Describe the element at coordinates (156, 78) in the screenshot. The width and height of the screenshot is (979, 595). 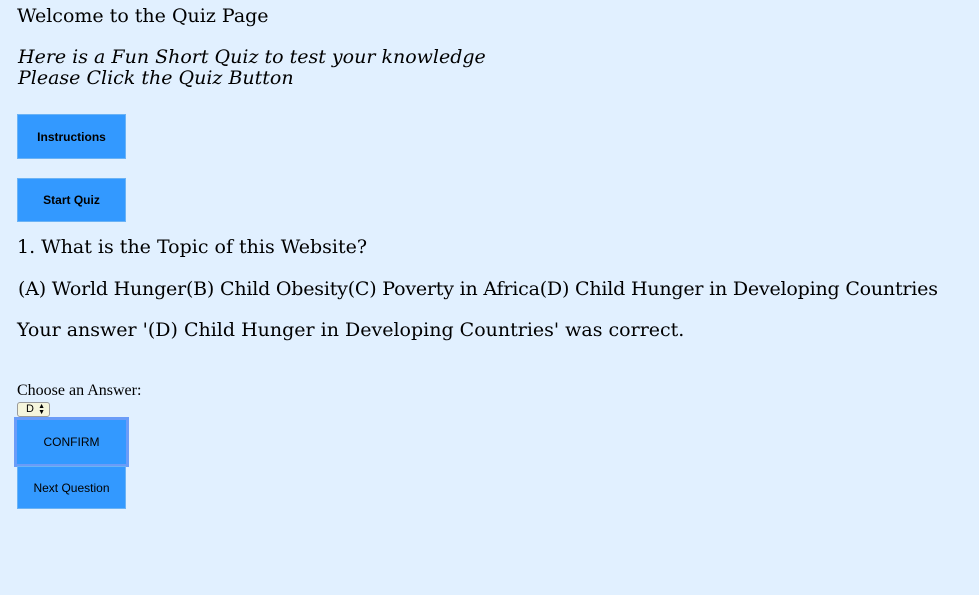
I see `subtitle-line-2: Please Click the Quiz Button` at that location.